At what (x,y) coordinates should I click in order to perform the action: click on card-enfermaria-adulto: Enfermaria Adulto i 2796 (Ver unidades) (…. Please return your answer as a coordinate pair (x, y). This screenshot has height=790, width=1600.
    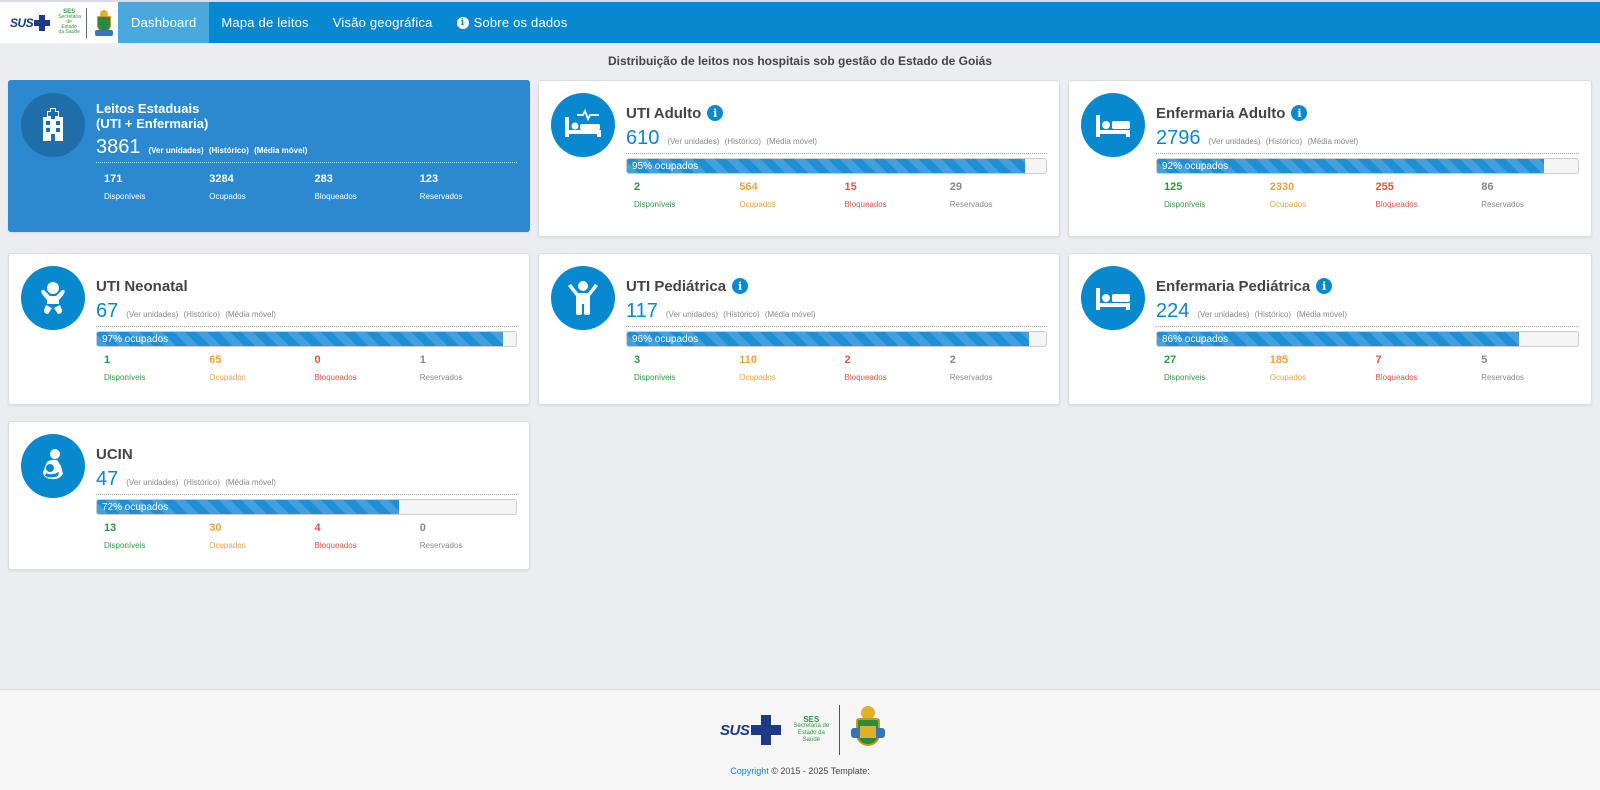
    Looking at the image, I should click on (1330, 158).